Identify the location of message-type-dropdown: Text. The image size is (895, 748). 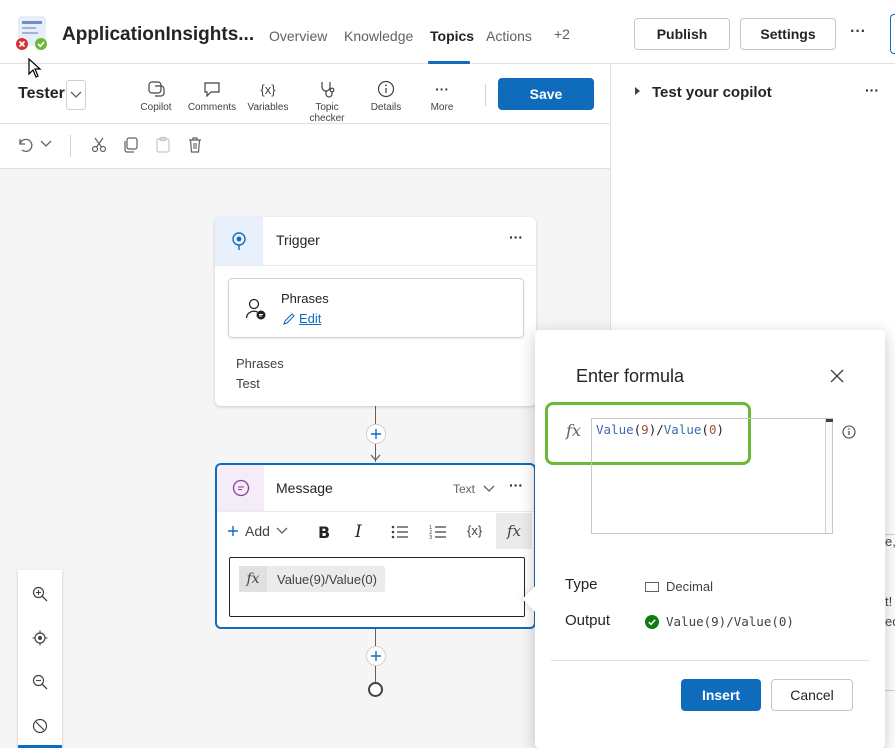
(474, 489).